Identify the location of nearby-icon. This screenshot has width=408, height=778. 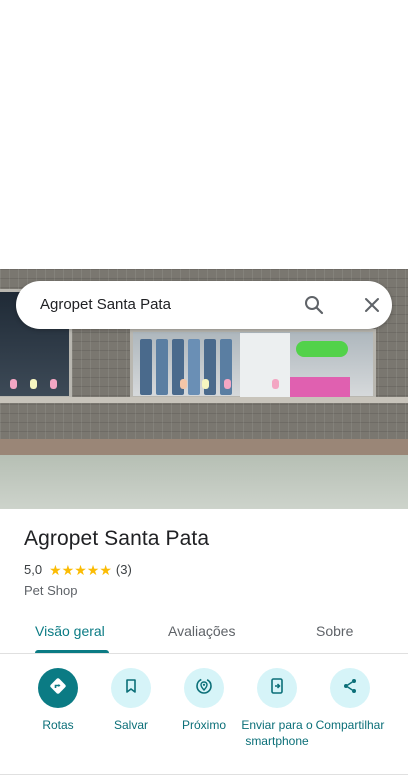
(204, 688).